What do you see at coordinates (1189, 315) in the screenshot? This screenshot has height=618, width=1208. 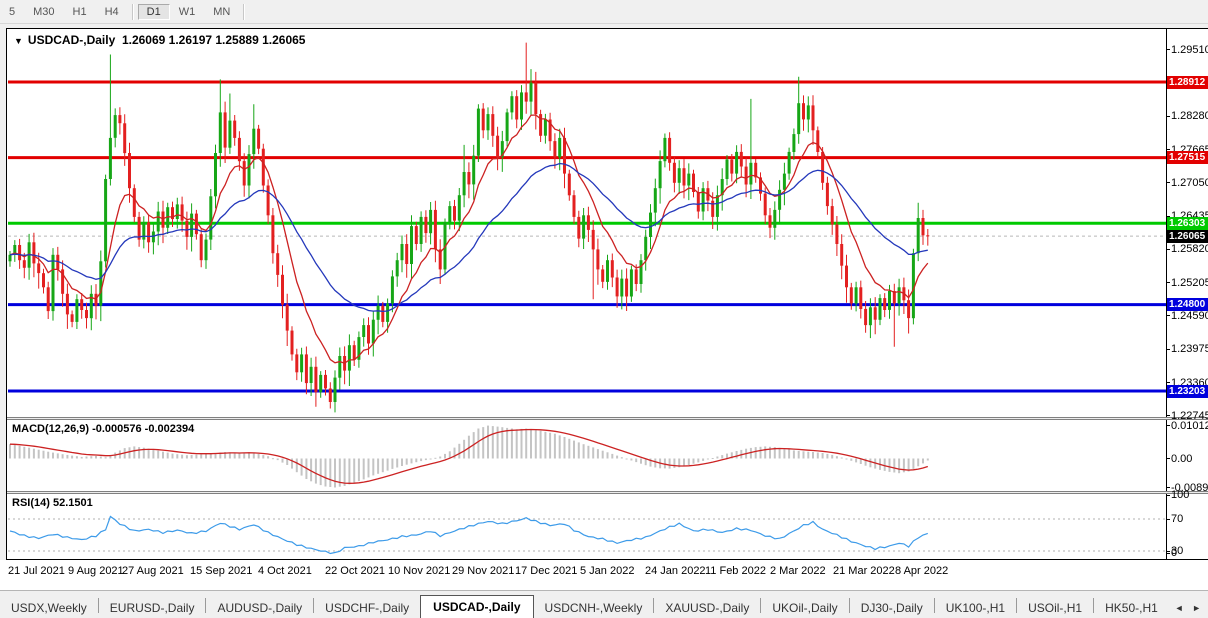 I see `price-tick-label: 1.24590` at bounding box center [1189, 315].